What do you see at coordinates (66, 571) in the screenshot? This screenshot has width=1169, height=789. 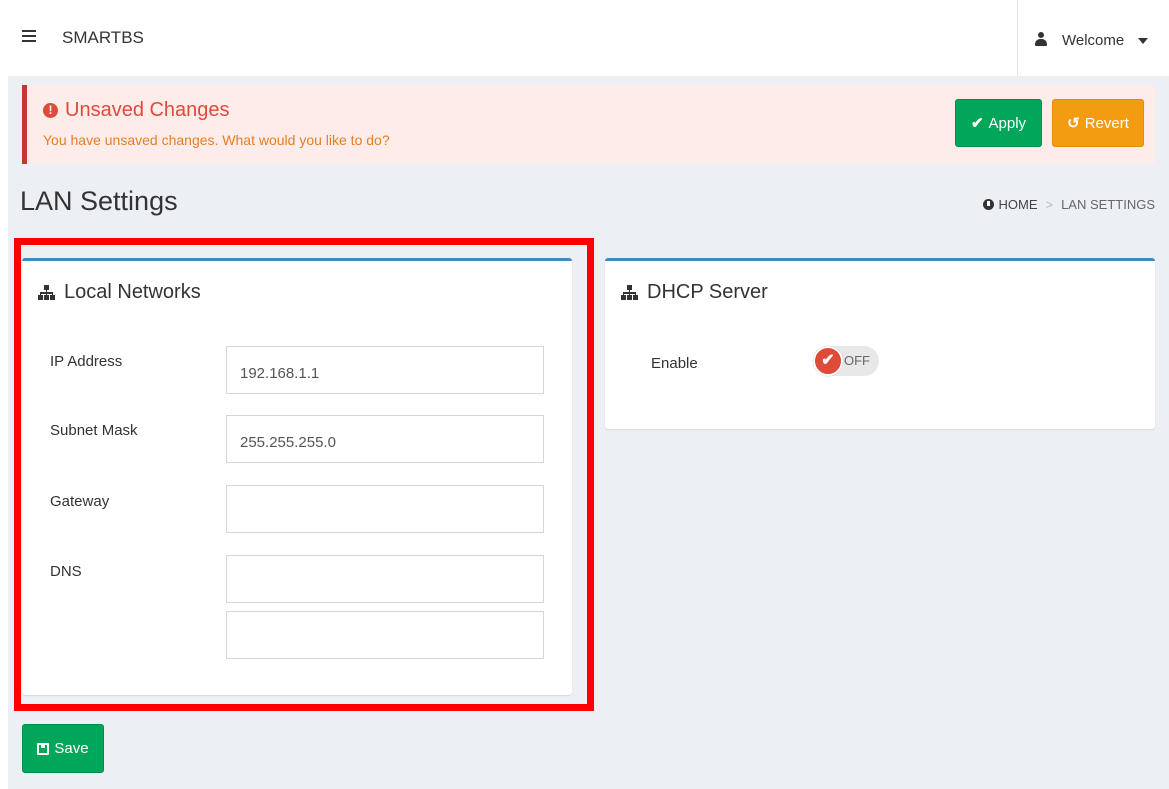 I see `dns-label: DNS` at bounding box center [66, 571].